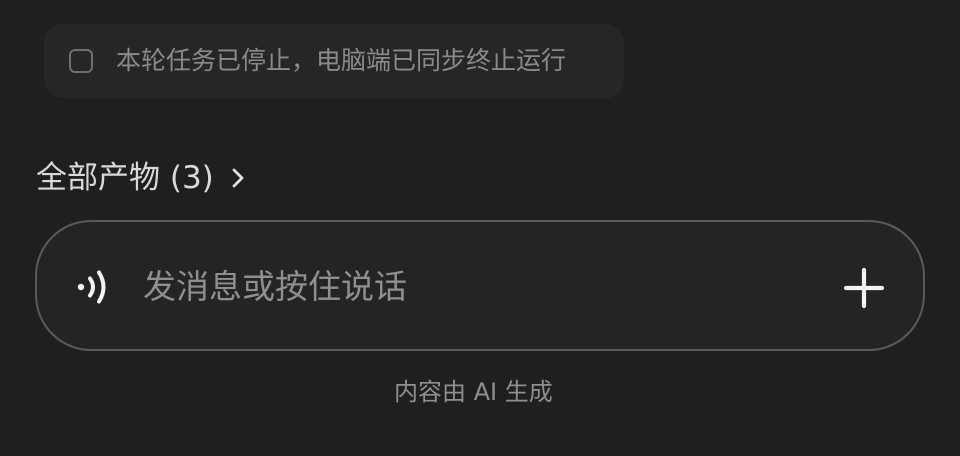 This screenshot has width=960, height=456. I want to click on plus-icon, so click(864, 288).